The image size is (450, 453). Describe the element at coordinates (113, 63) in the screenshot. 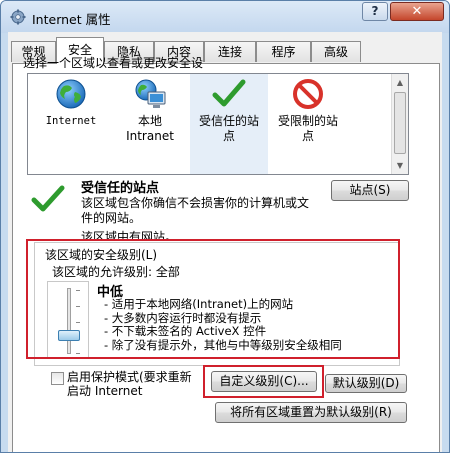

I see `zone-prompt: 选择一个区域以查看或更改安全设` at that location.